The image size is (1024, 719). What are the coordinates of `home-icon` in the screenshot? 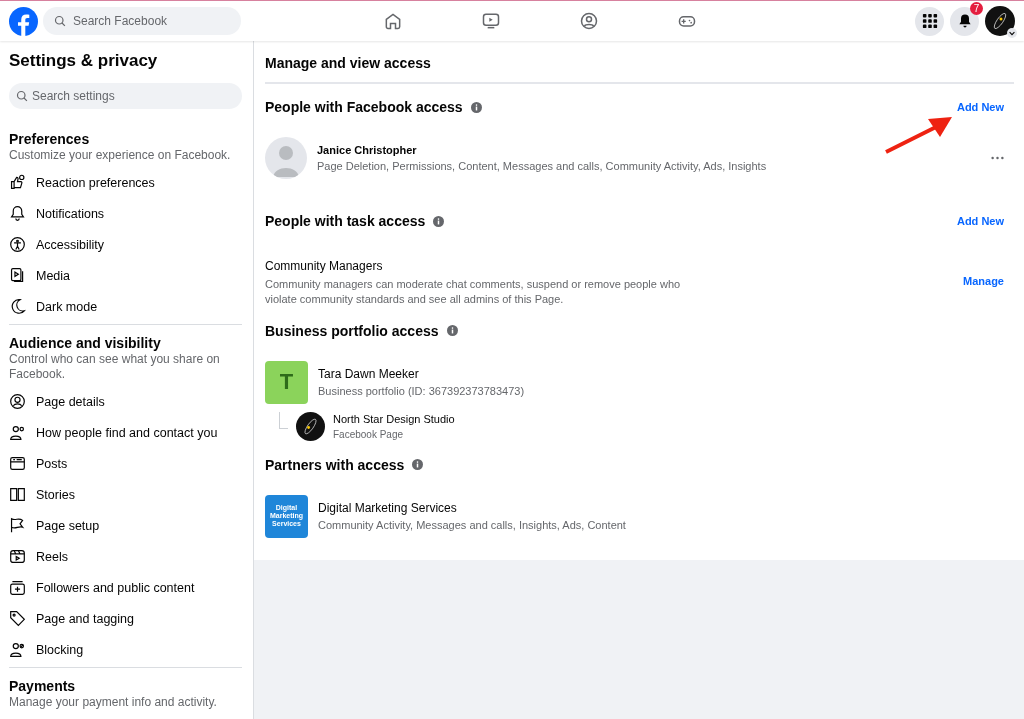 It's located at (393, 21).